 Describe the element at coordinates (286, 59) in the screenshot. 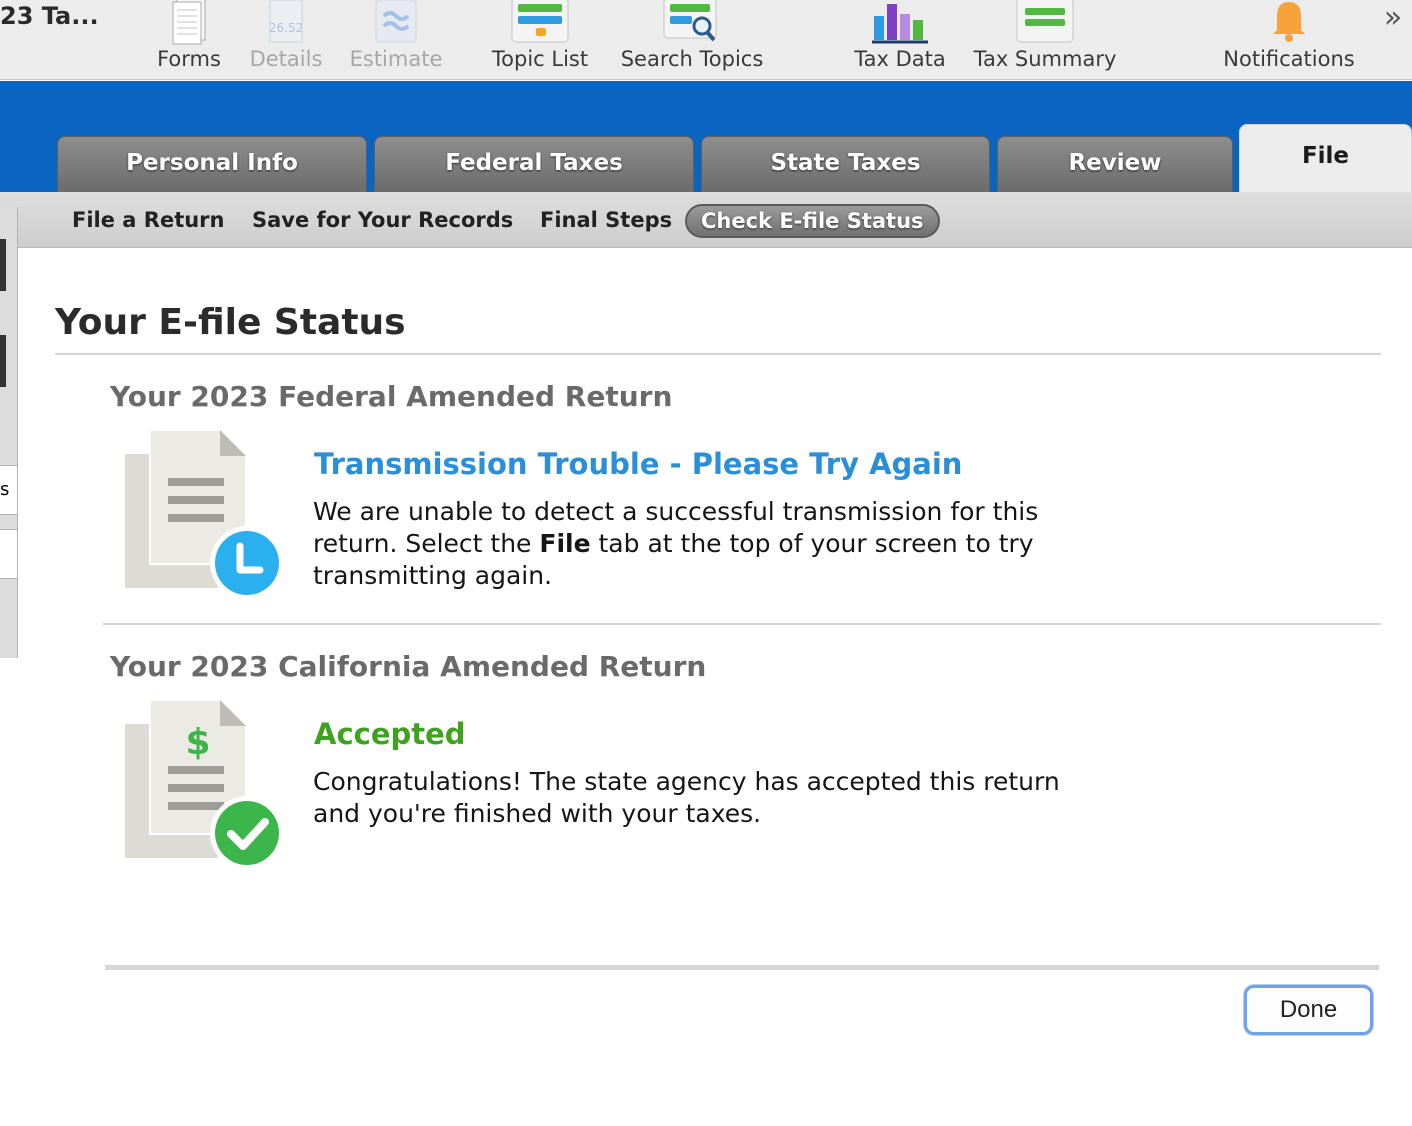

I see `toolbar-details-label: Details` at that location.